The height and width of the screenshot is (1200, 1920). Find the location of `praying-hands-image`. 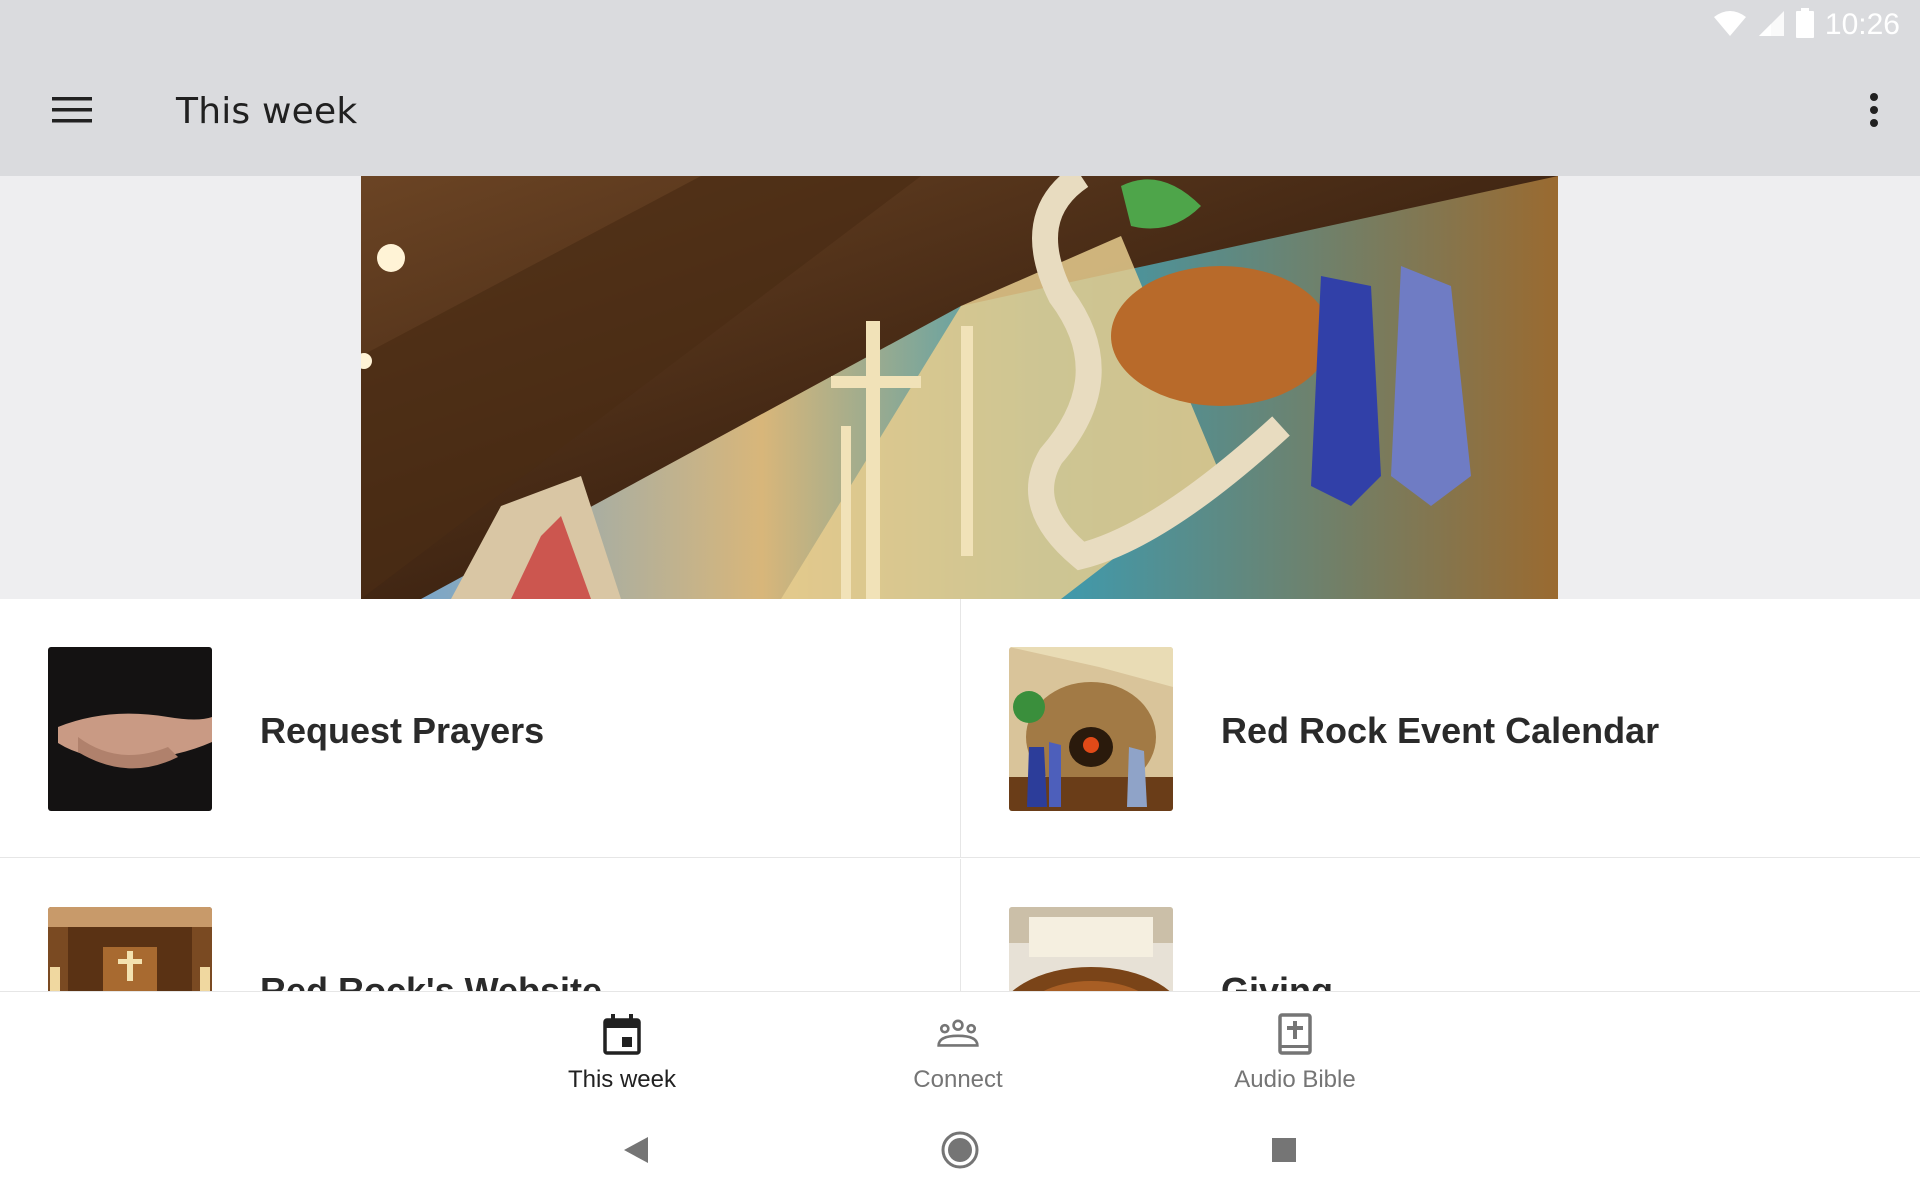

praying-hands-image is located at coordinates (130, 729).